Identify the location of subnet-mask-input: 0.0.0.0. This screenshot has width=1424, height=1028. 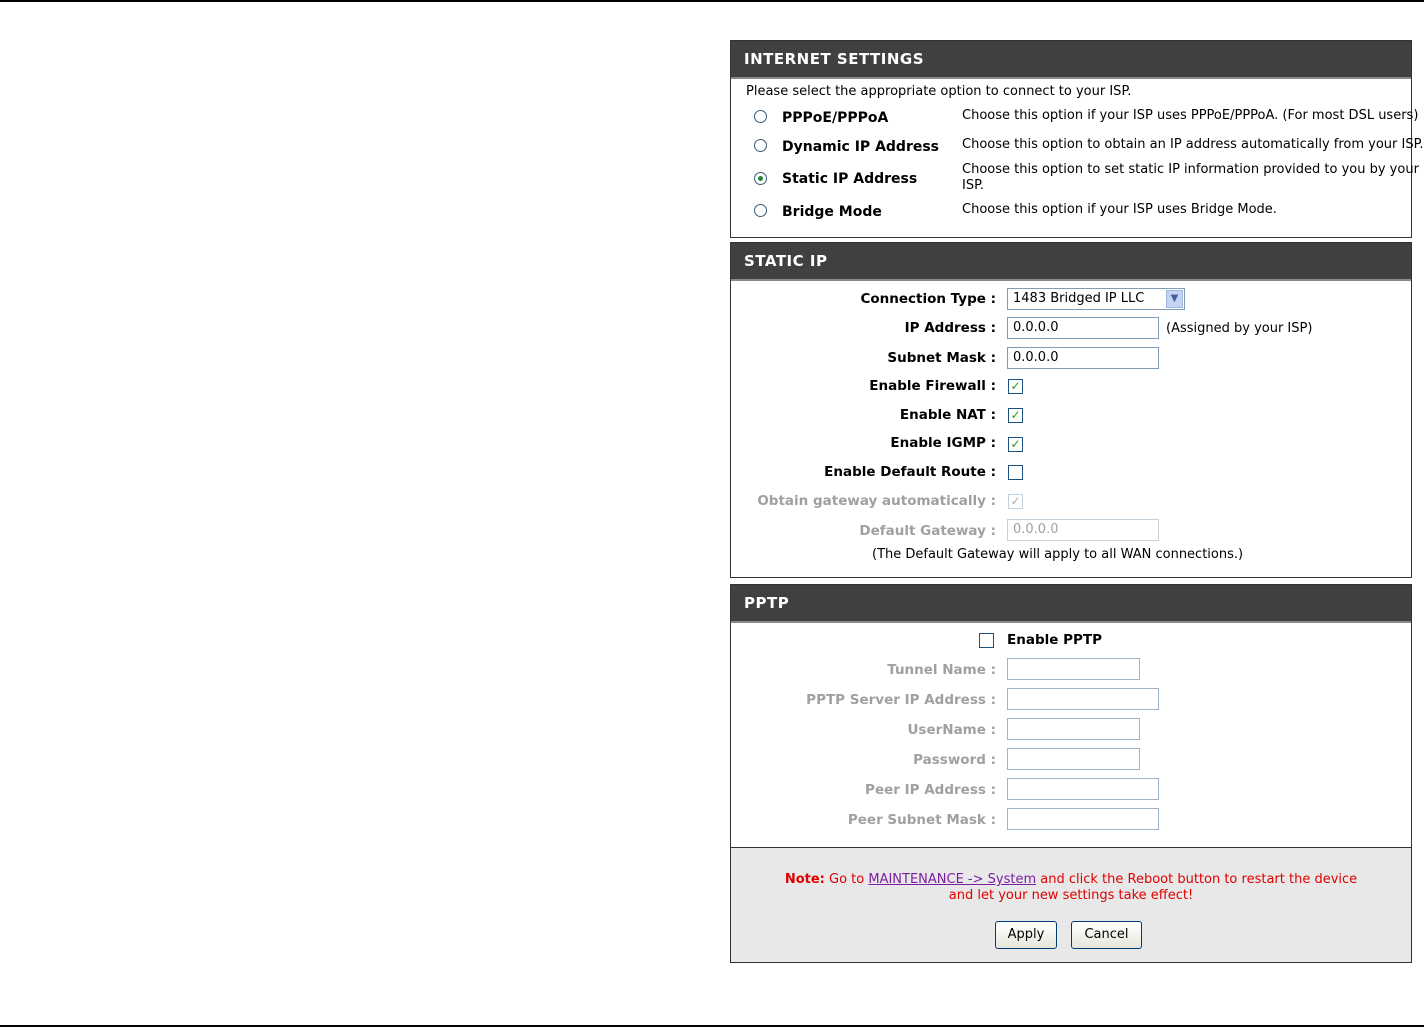
(1083, 358).